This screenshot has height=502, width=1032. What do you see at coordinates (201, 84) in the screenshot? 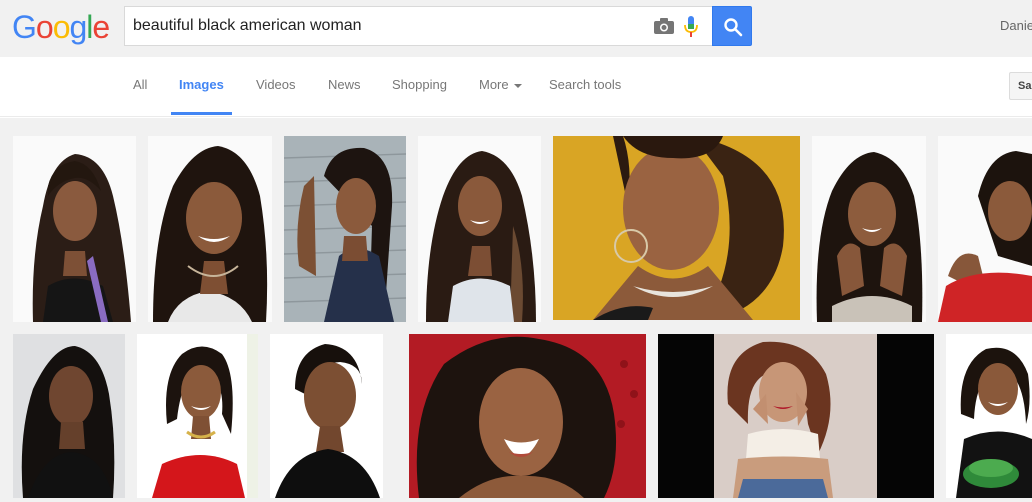
I see `tab-images: Images` at bounding box center [201, 84].